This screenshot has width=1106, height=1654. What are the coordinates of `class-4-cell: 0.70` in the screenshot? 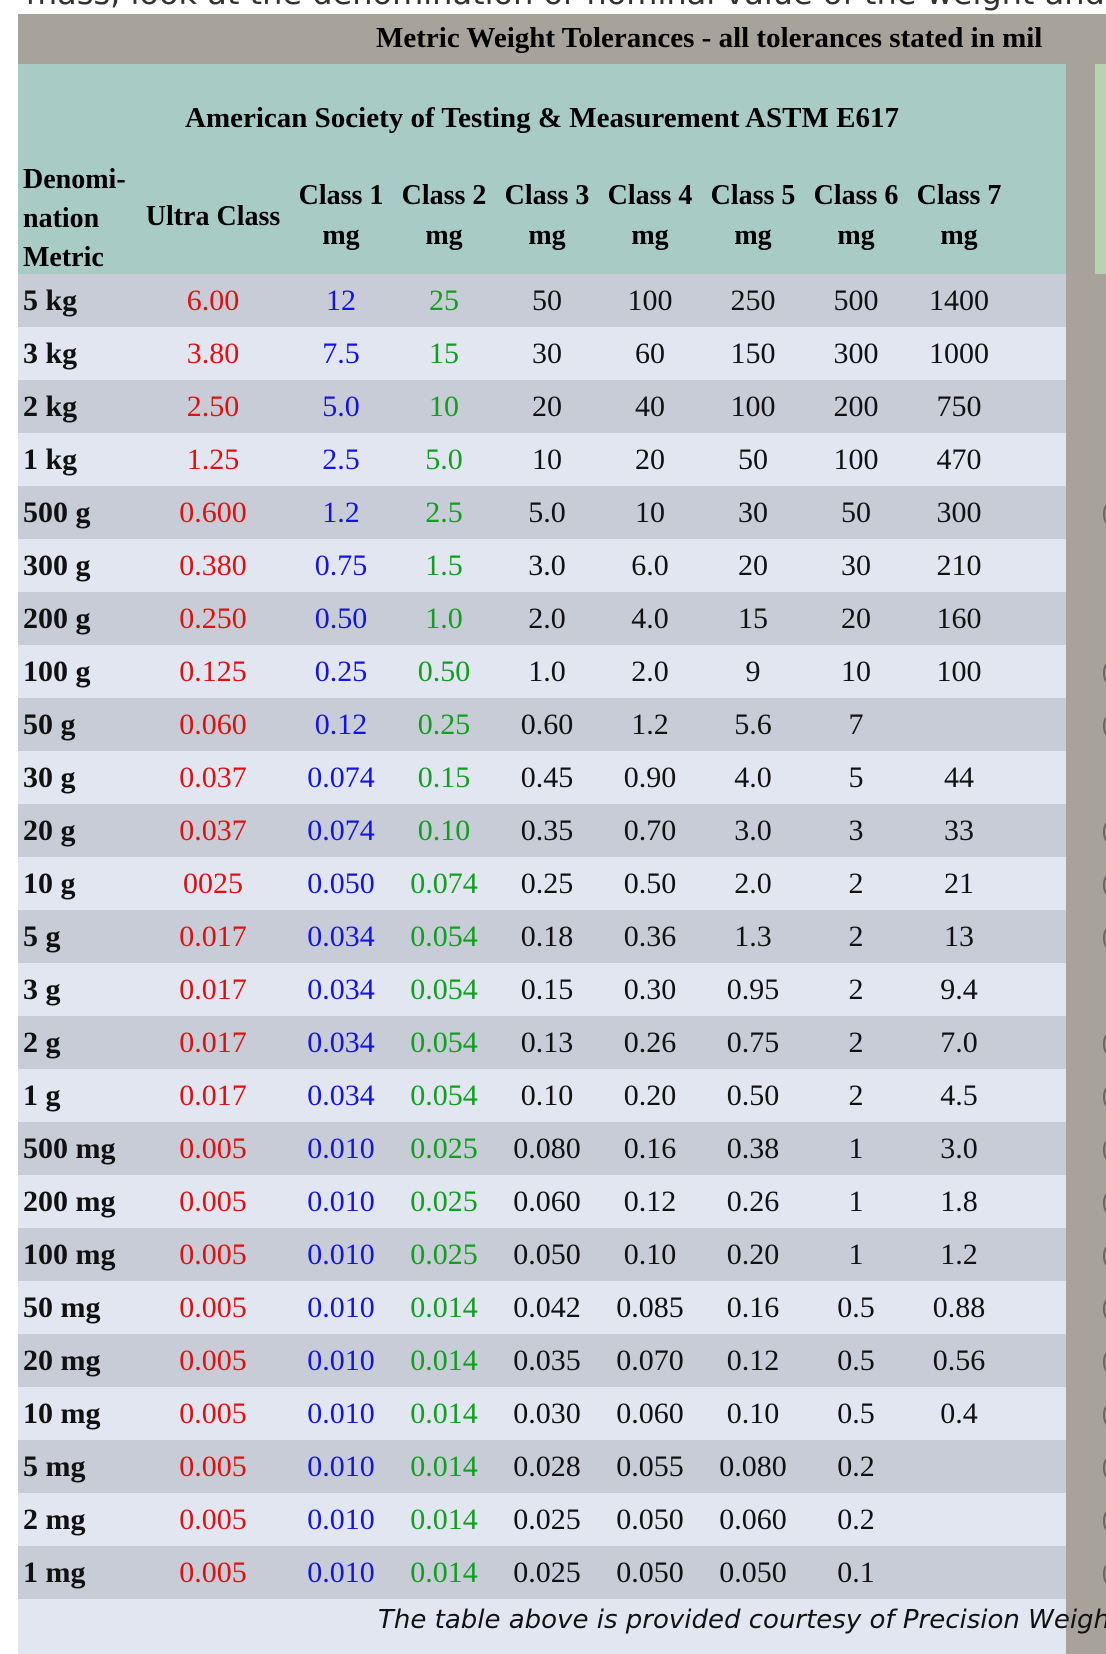 It's located at (650, 830).